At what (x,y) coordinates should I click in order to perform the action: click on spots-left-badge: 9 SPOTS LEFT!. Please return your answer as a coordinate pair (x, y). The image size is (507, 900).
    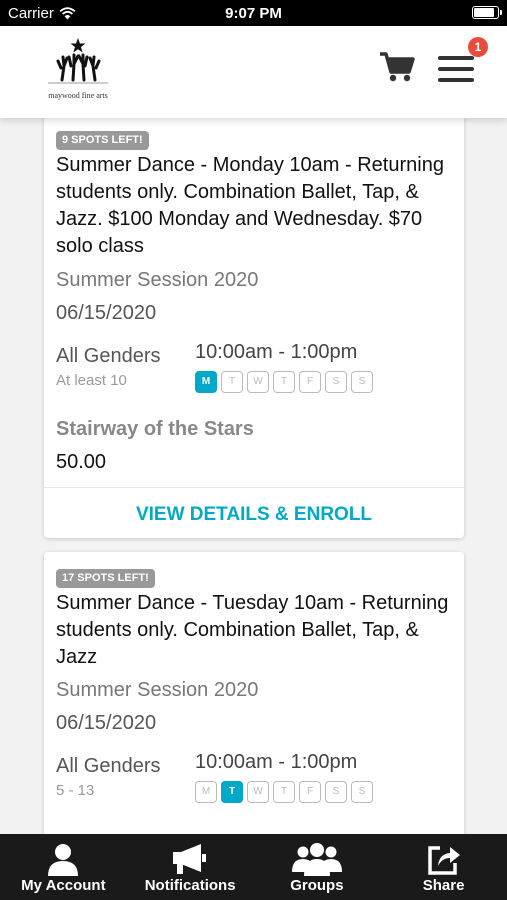
    Looking at the image, I should click on (102, 140).